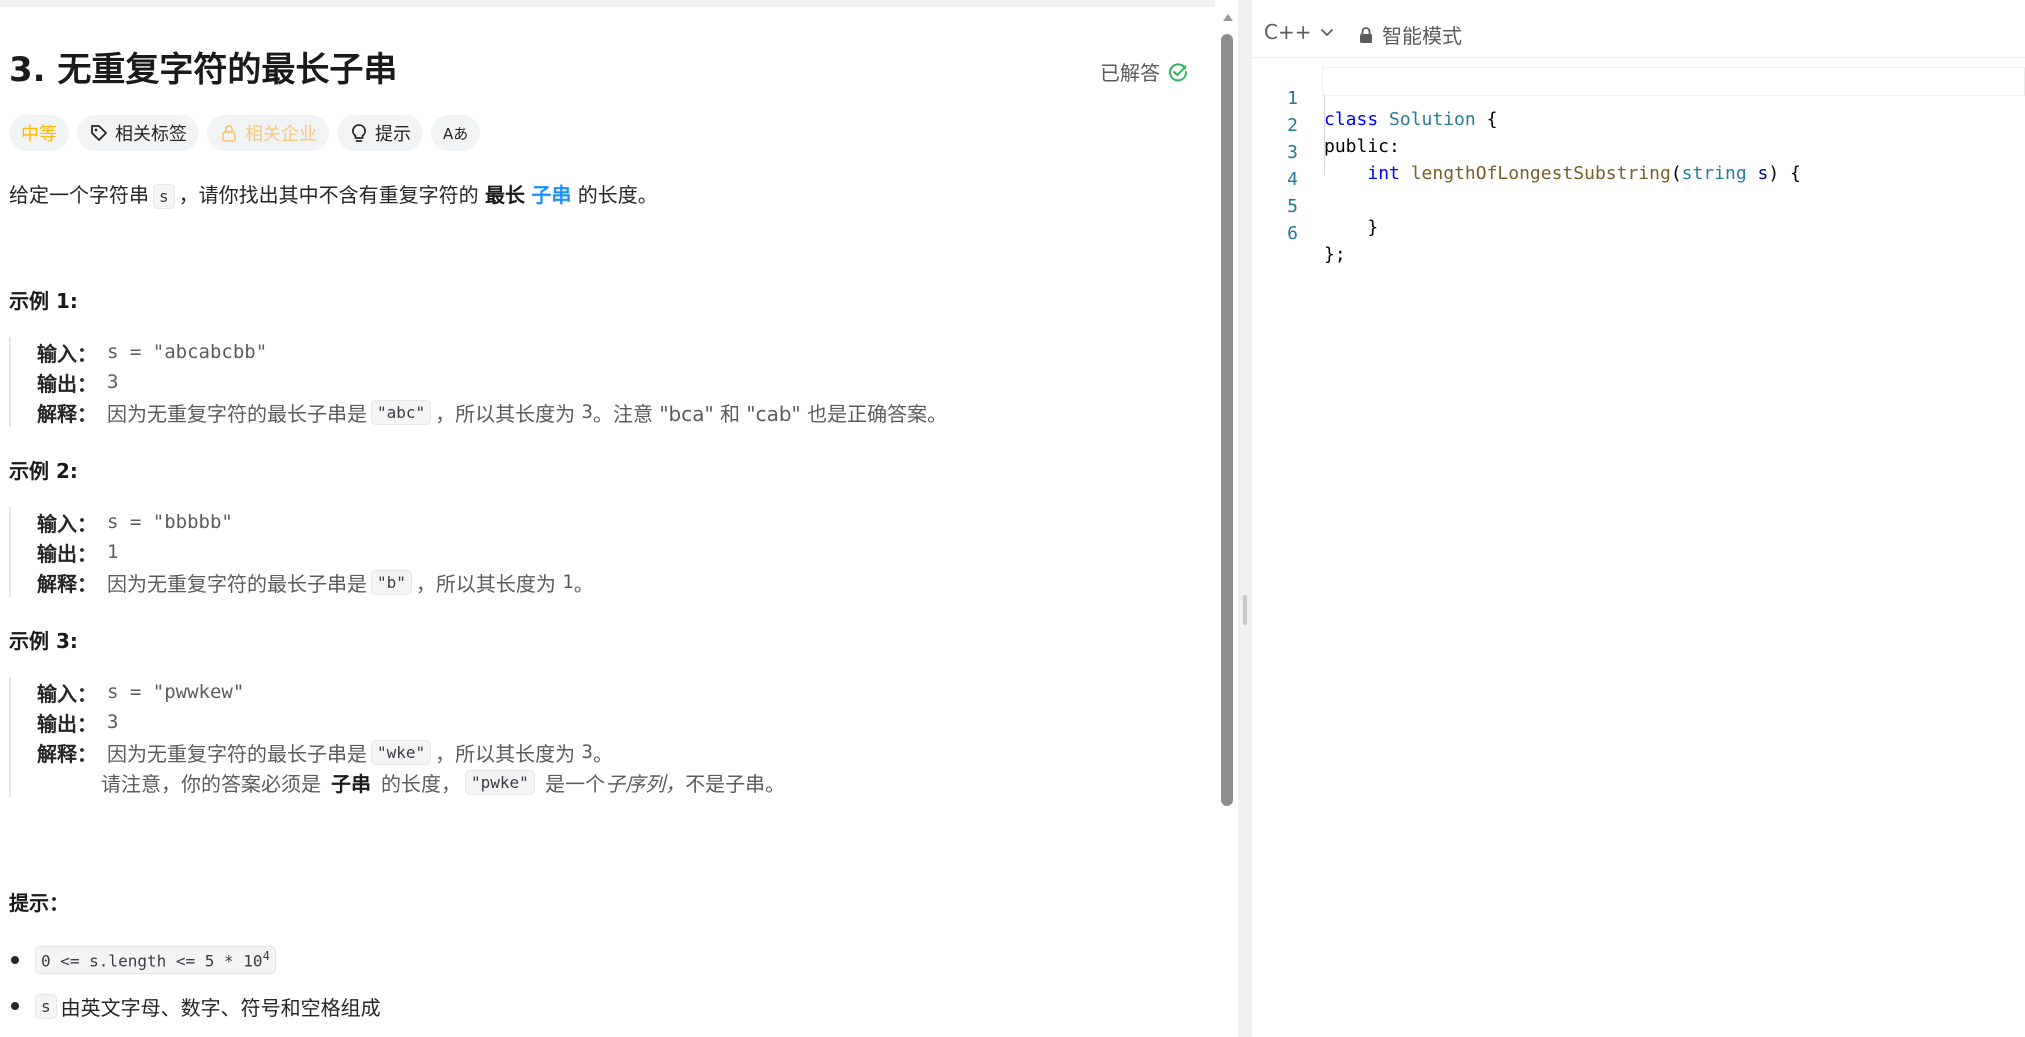 The image size is (2025, 1037). Describe the element at coordinates (176, 692) in the screenshot. I see `input-value: s = "pwwkew"` at that location.